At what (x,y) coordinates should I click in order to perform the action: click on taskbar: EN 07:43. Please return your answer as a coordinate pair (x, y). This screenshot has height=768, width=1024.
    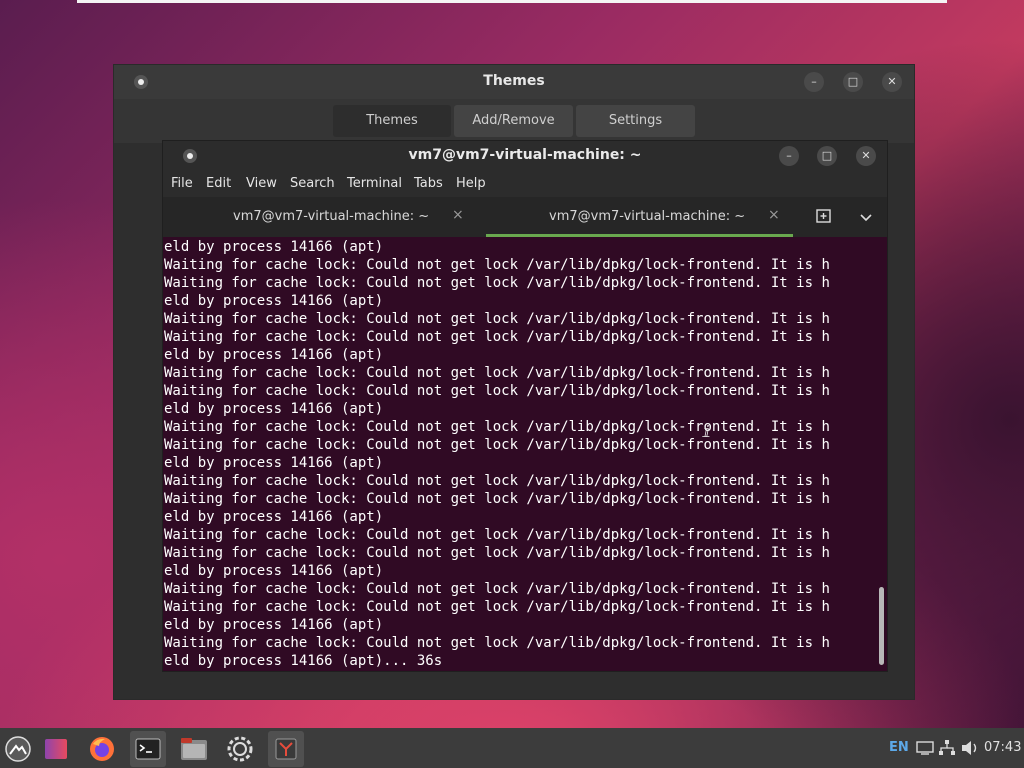
    Looking at the image, I should click on (512, 748).